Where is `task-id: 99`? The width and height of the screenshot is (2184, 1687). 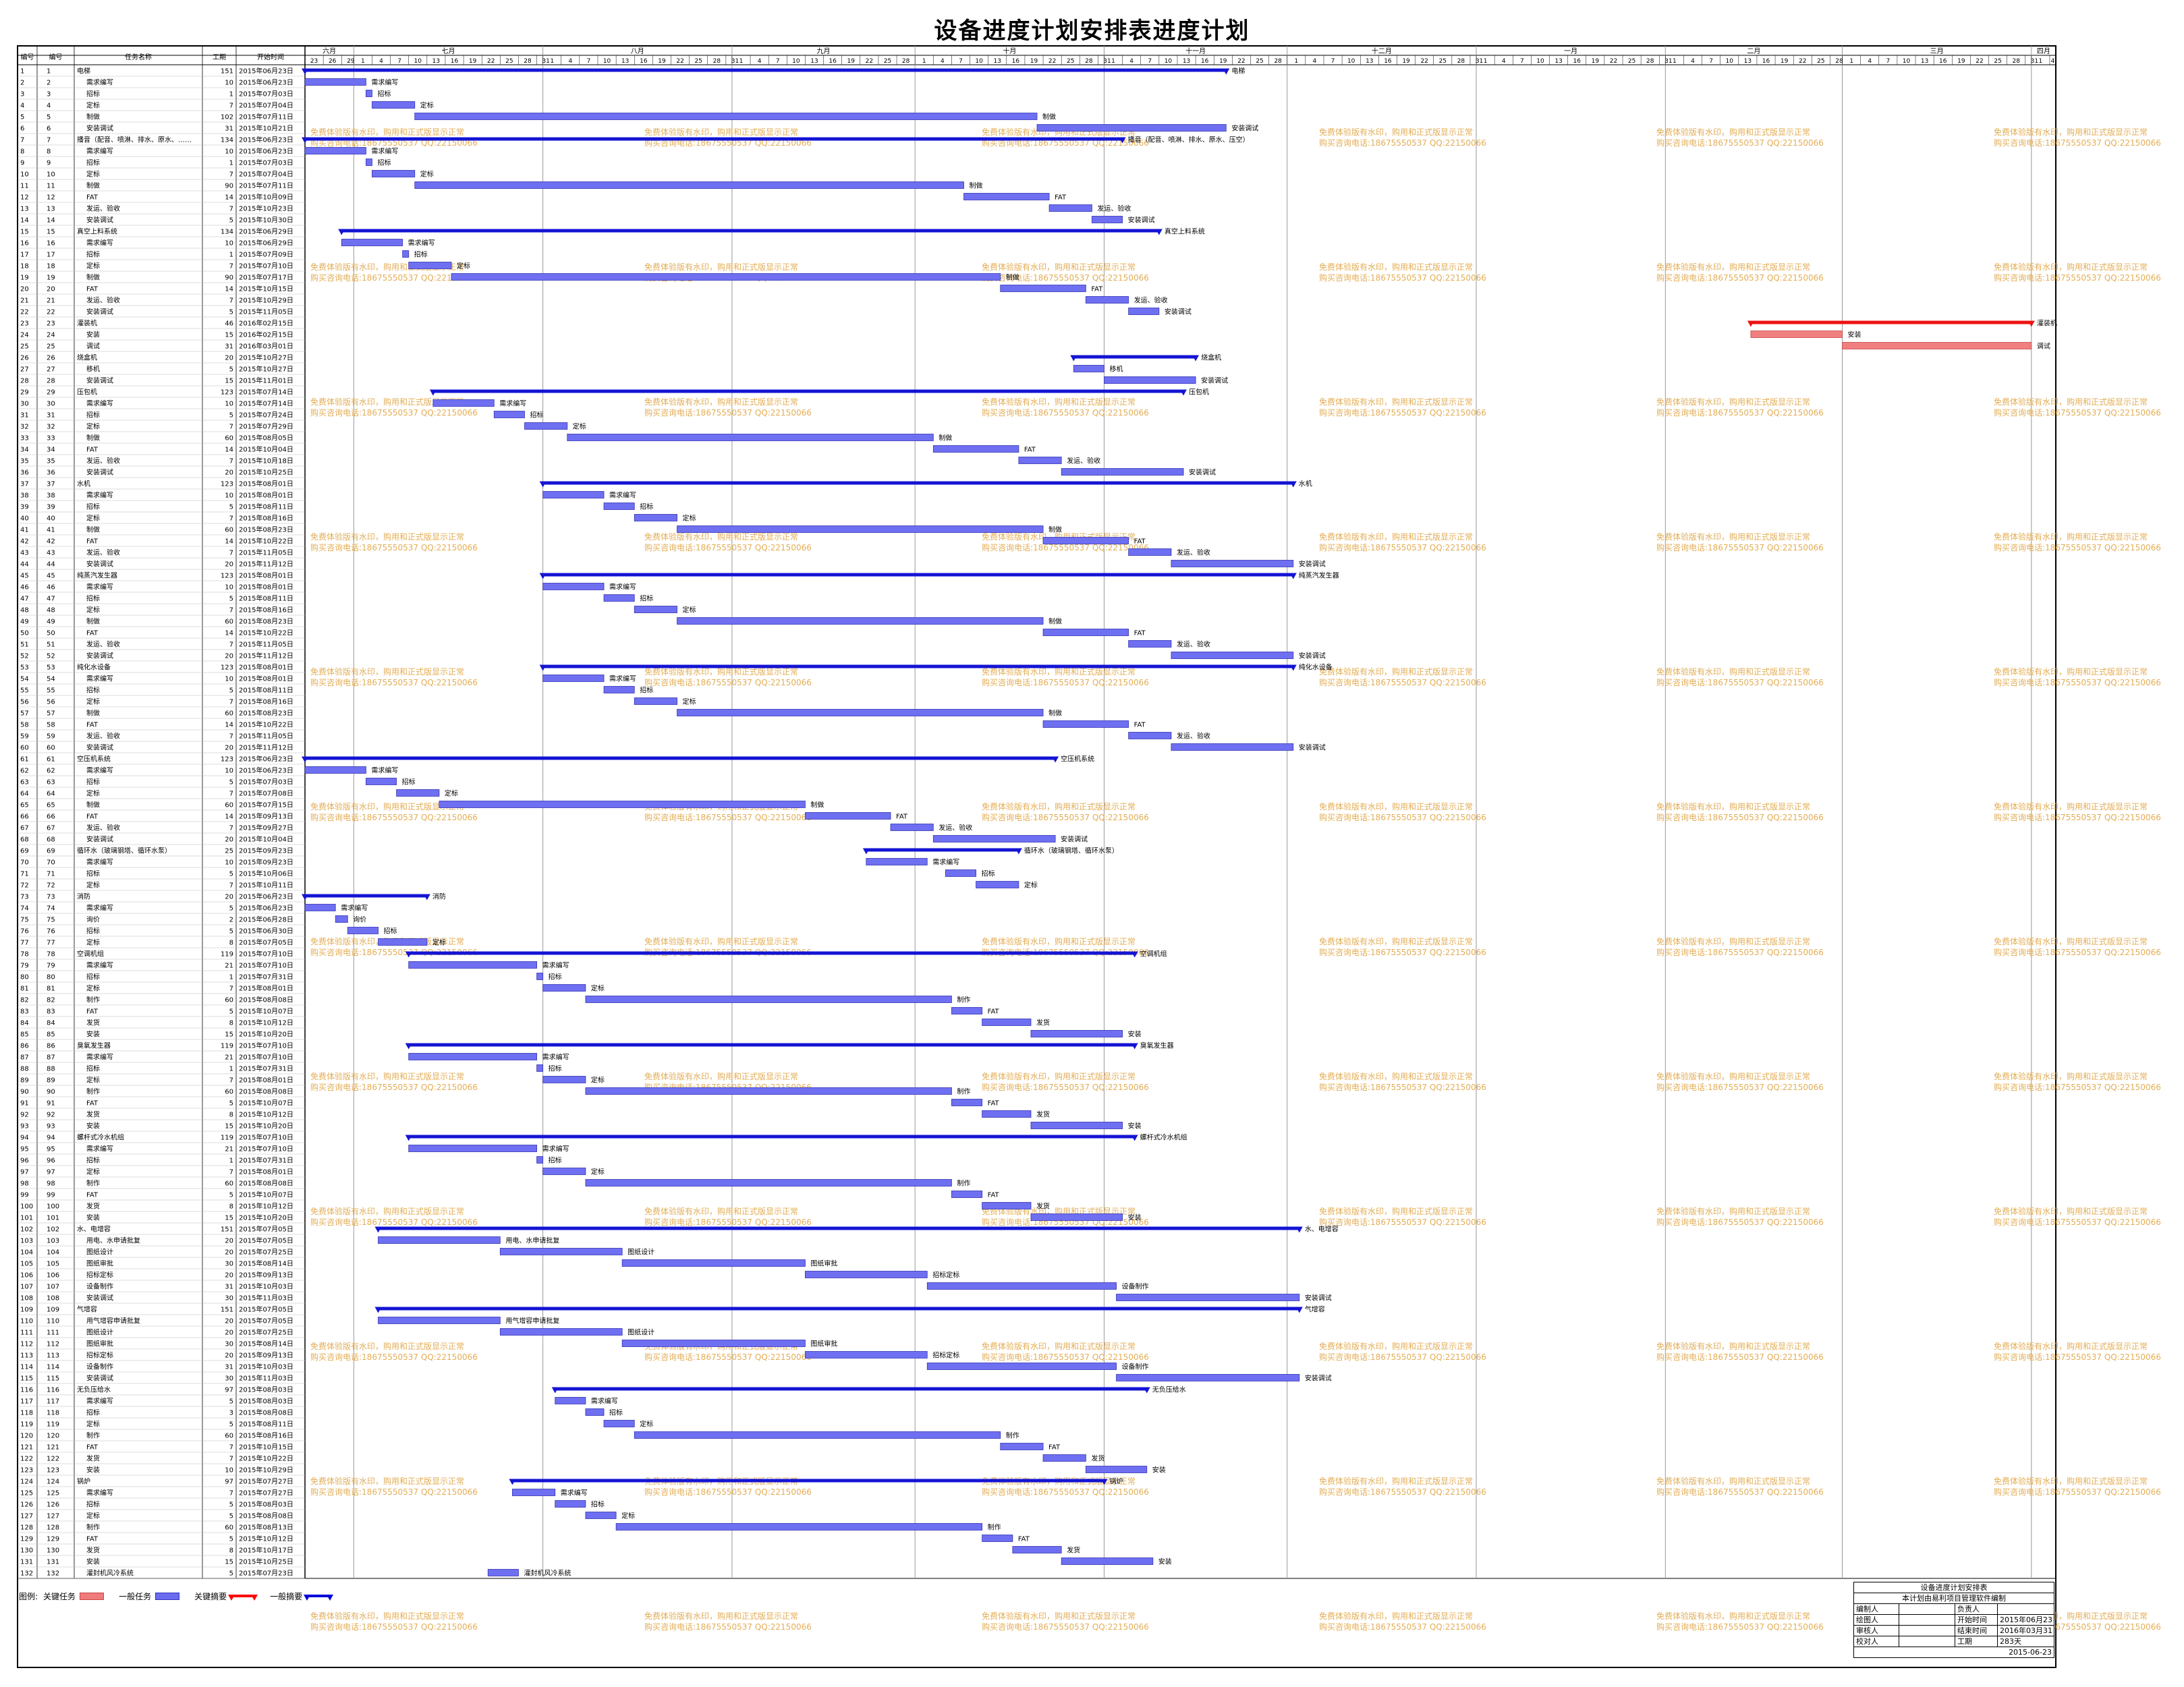 task-id: 99 is located at coordinates (51, 1196).